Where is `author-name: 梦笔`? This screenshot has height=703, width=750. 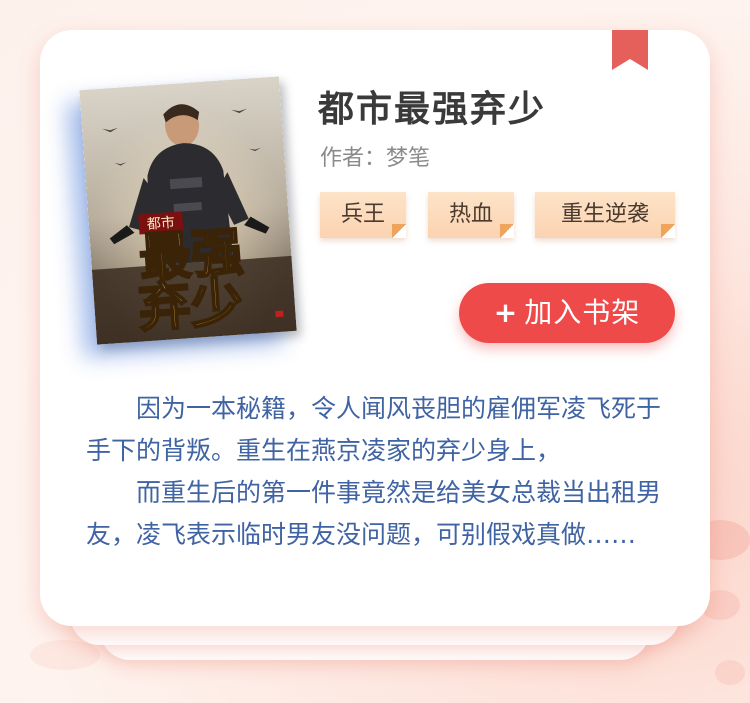 author-name: 梦笔 is located at coordinates (408, 158).